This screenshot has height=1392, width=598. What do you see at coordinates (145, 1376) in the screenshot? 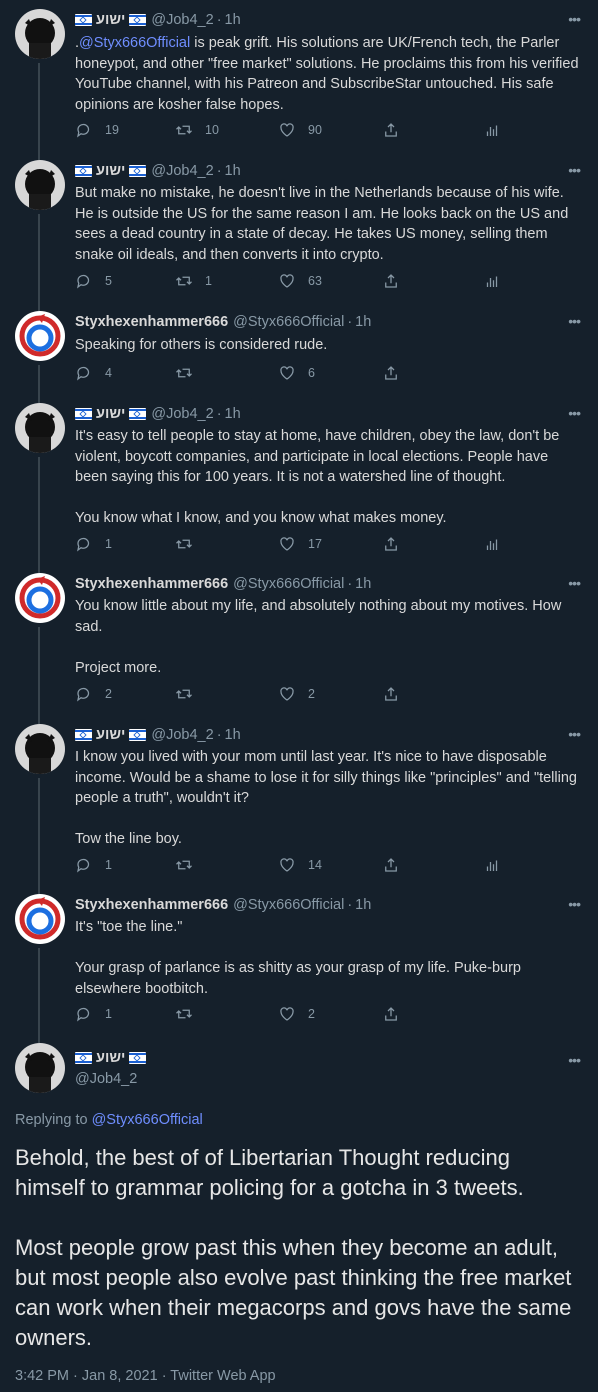
I see `tweet-timestamp: 3:42 PM · Jan 8, 2021 · Twitter Web App` at bounding box center [145, 1376].